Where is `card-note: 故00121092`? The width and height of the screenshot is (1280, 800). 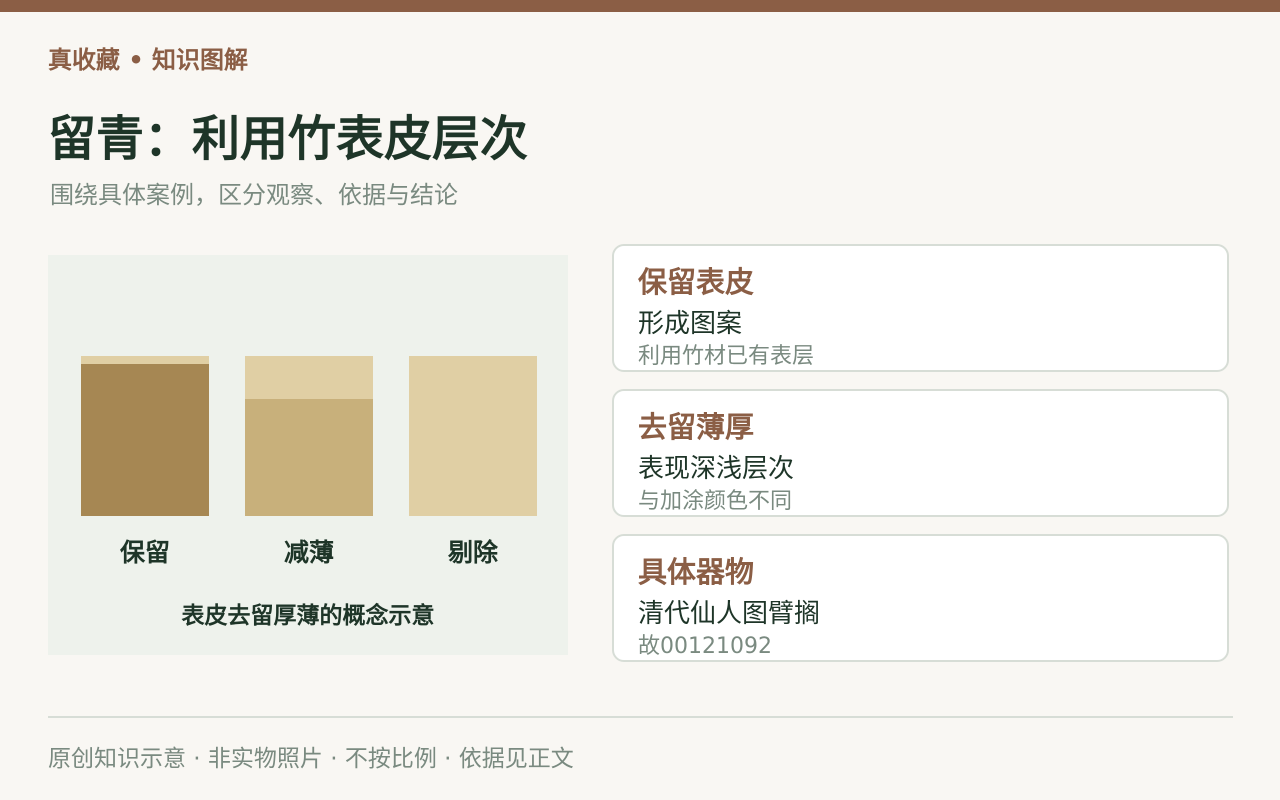
card-note: 故00121092 is located at coordinates (705, 646).